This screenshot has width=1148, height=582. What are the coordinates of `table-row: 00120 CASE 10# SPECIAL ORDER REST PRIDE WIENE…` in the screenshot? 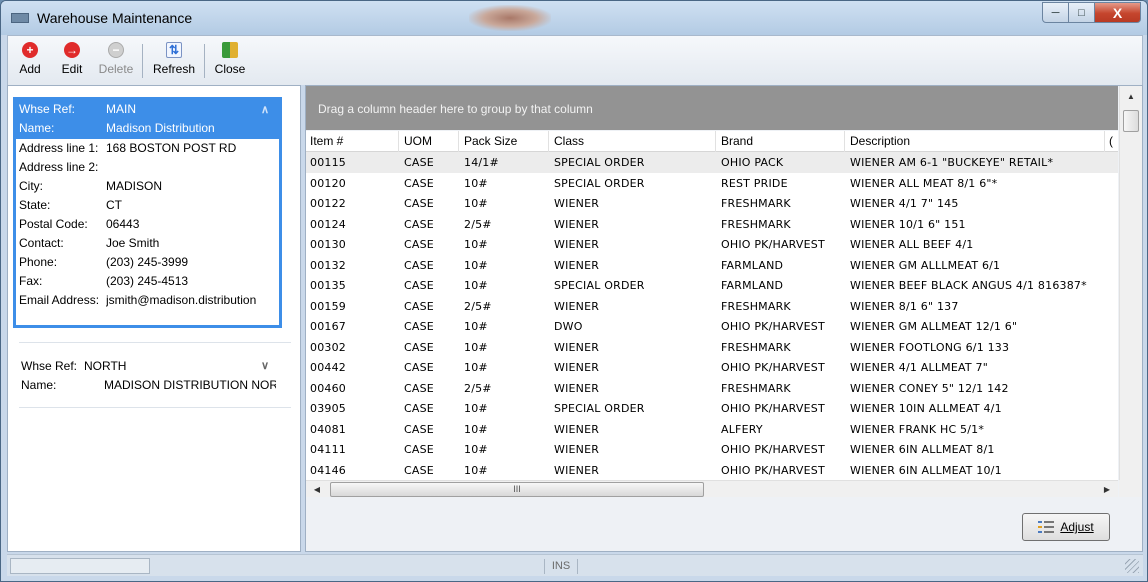 It's located at (712, 183).